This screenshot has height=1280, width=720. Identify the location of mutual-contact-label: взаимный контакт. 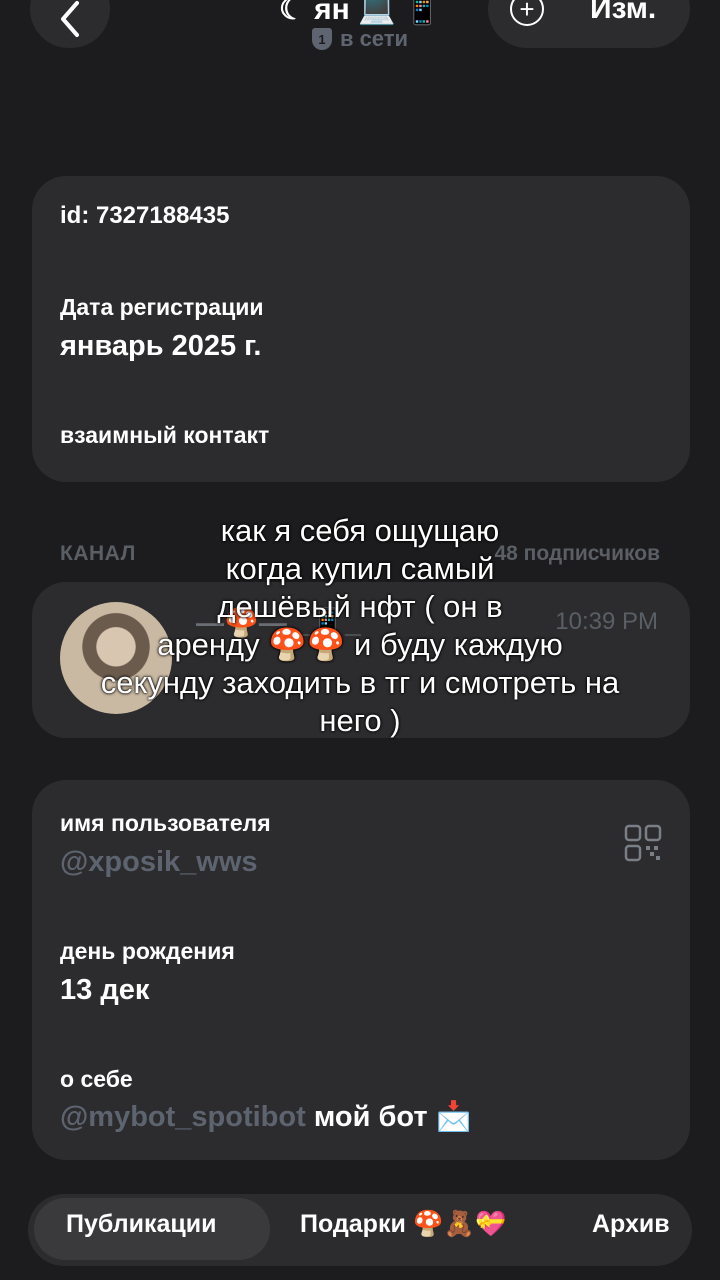
(165, 435).